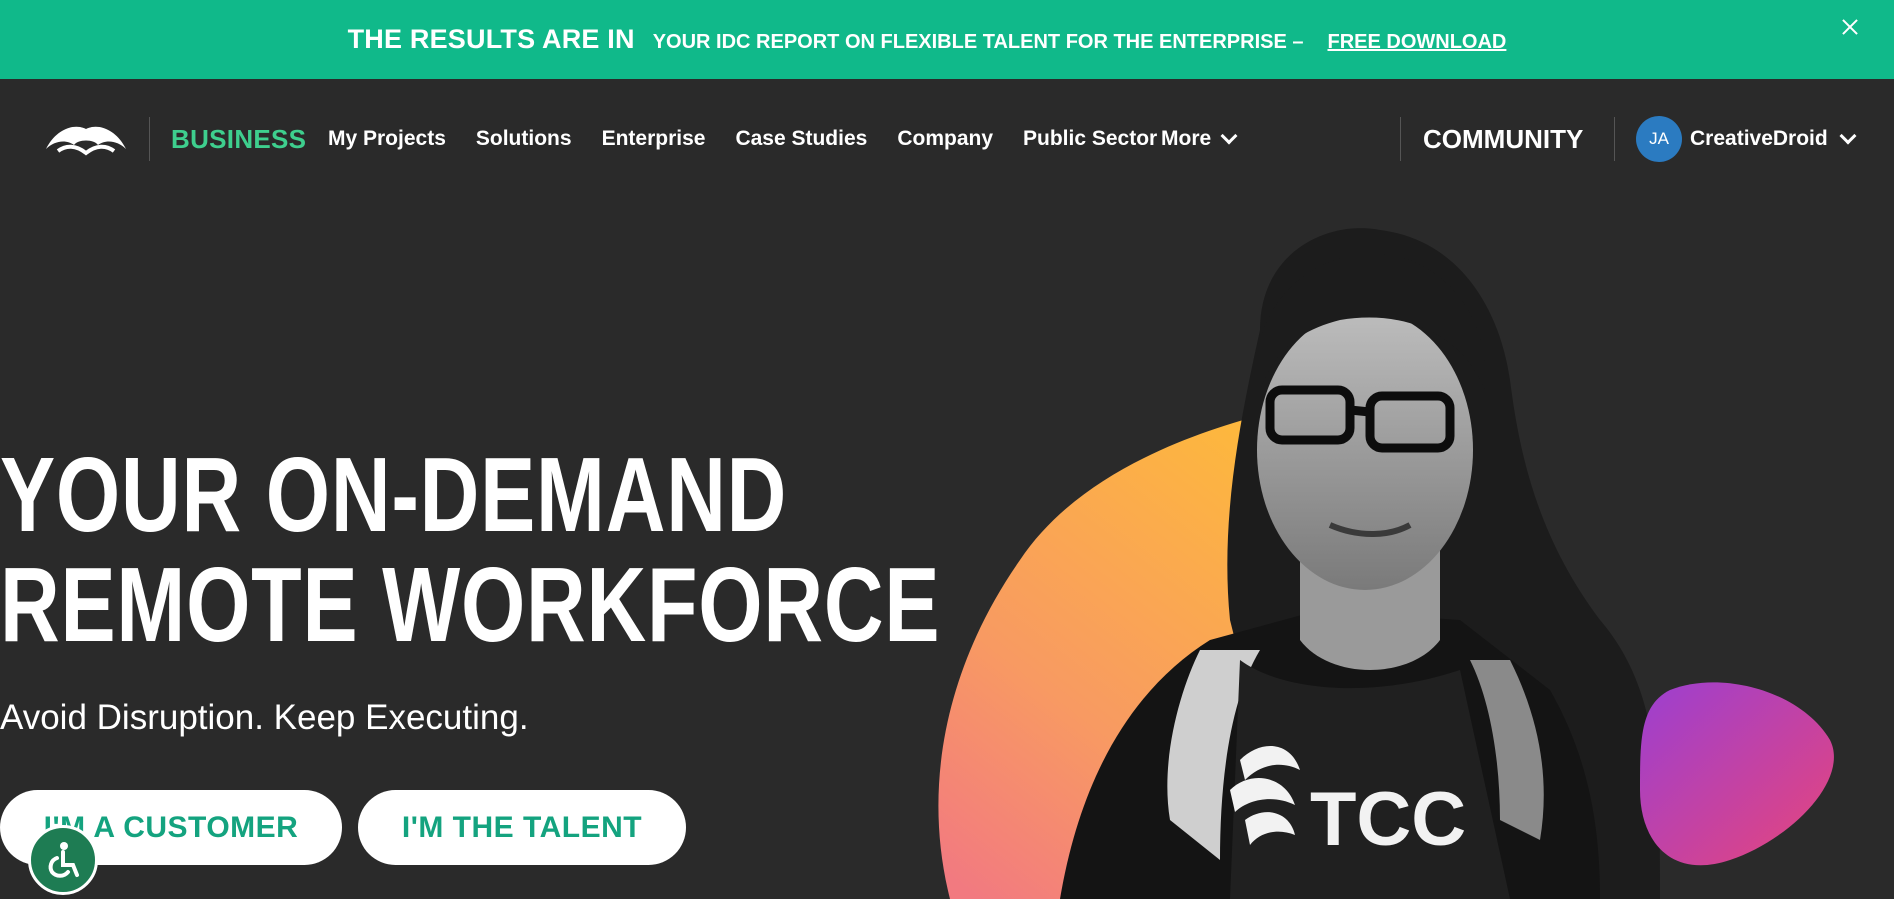  I want to click on community-link: COMMUNITY, so click(1503, 139).